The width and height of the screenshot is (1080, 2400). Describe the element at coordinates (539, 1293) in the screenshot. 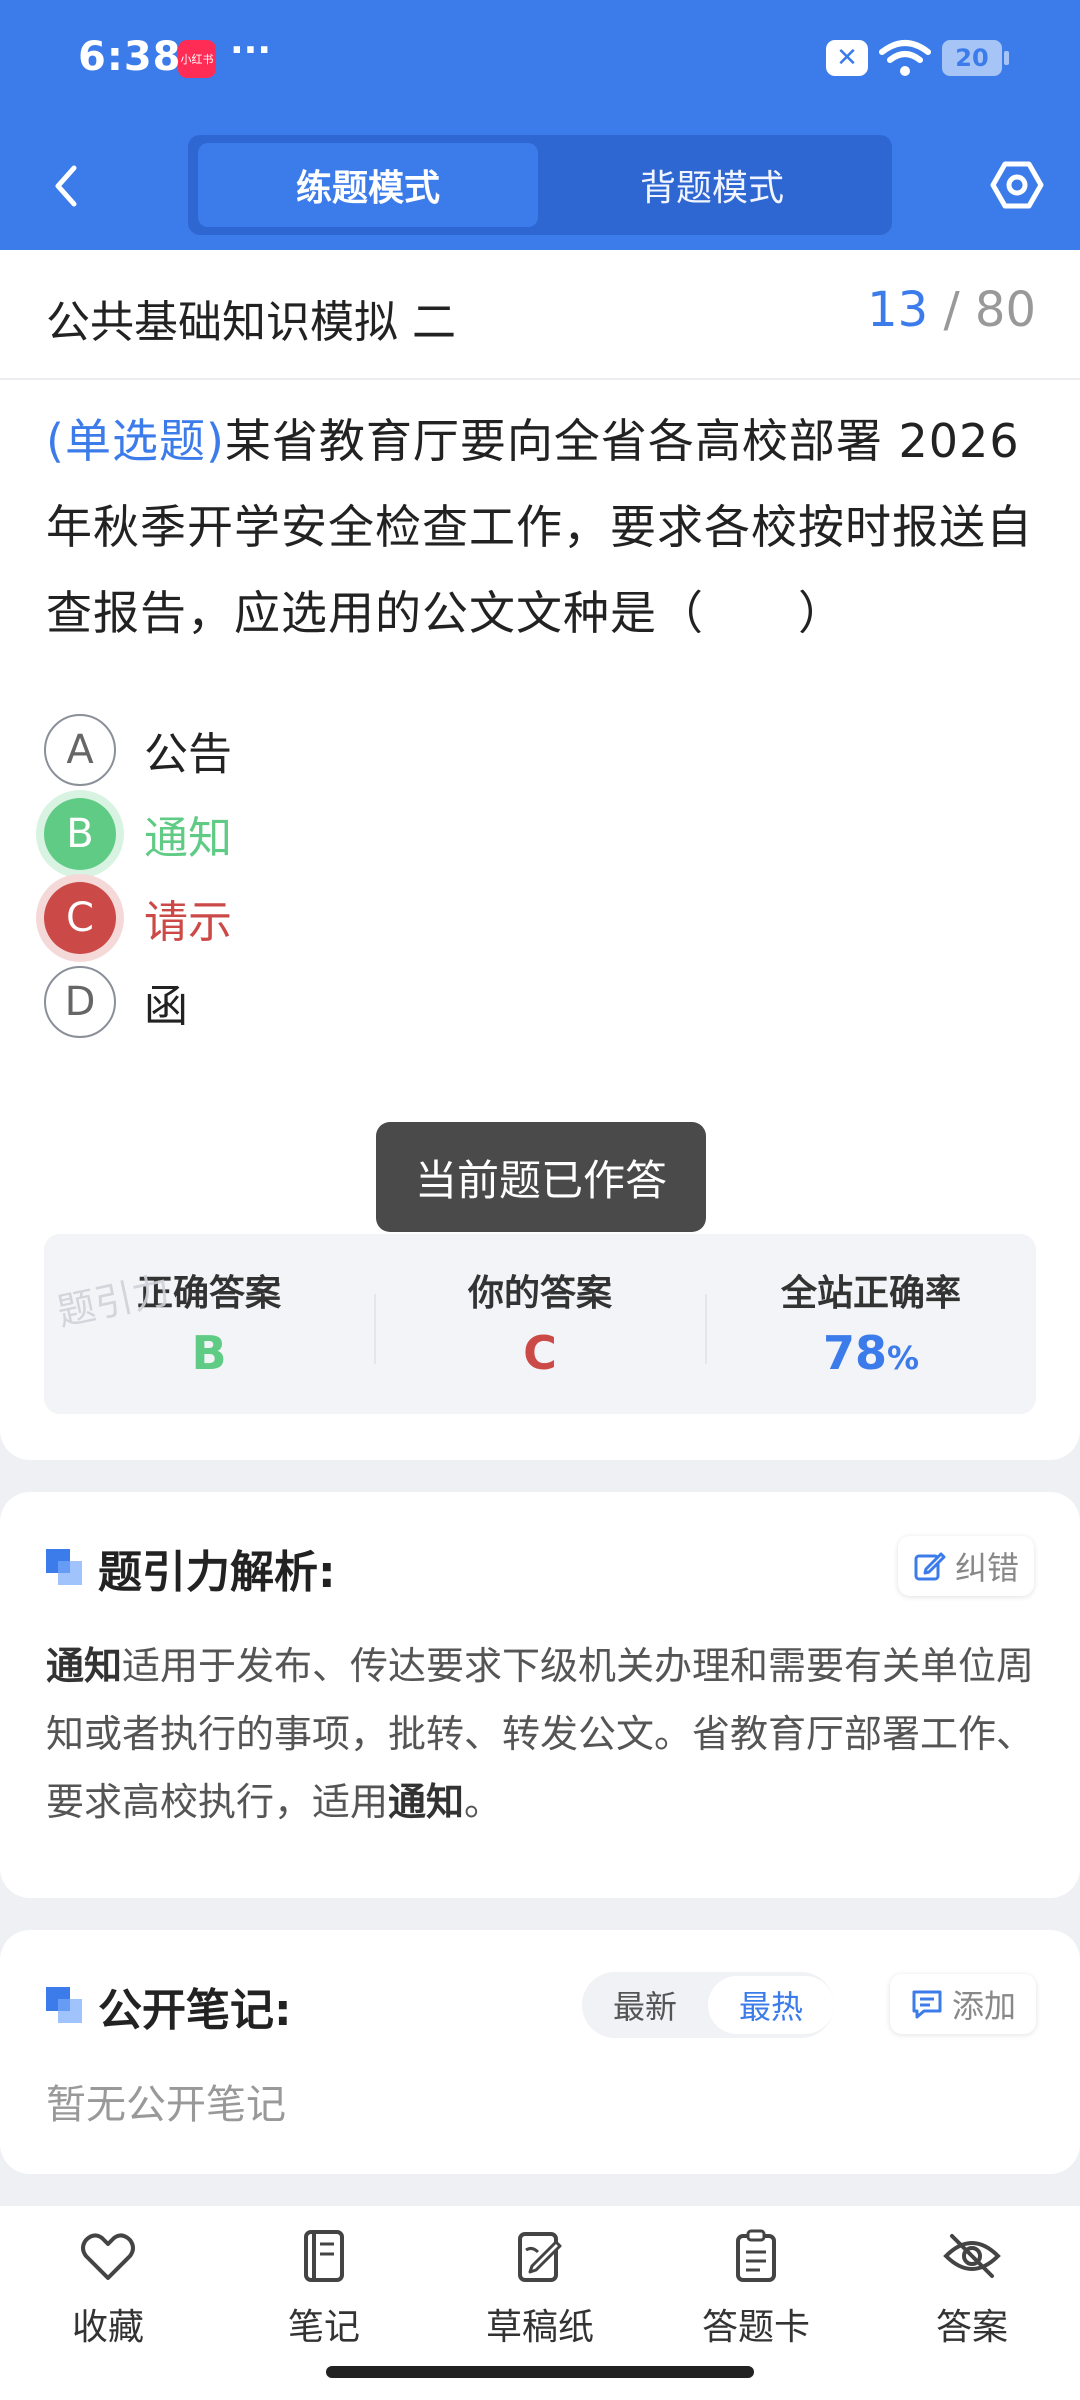

I see `your-answer-title: 你的答案` at that location.